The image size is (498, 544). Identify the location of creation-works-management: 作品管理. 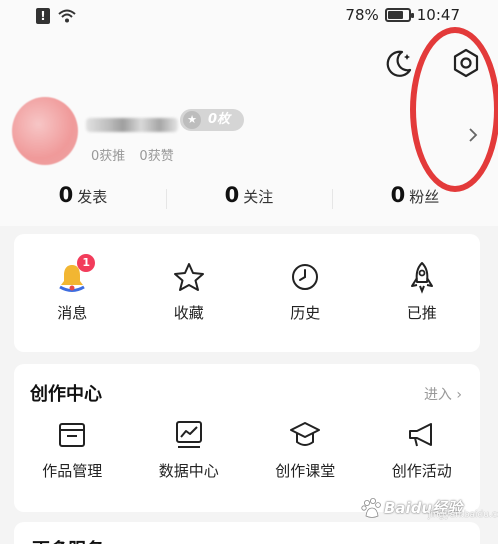
(72, 449).